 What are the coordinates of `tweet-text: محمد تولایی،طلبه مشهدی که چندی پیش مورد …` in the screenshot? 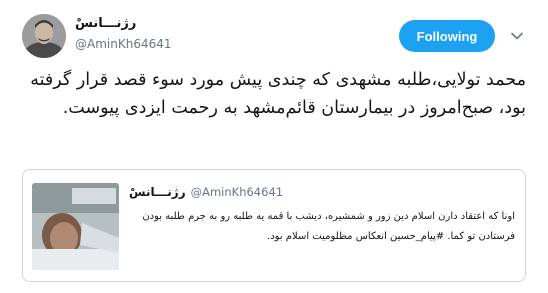 It's located at (278, 94).